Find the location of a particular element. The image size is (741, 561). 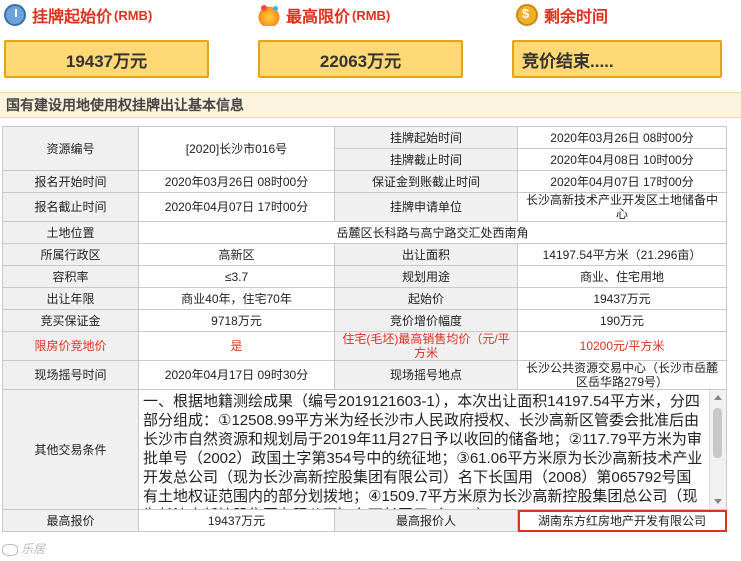

table-row: 所属行政区 高新区 出让面积 14197.54平方米（21.296亩） is located at coordinates (364, 254).